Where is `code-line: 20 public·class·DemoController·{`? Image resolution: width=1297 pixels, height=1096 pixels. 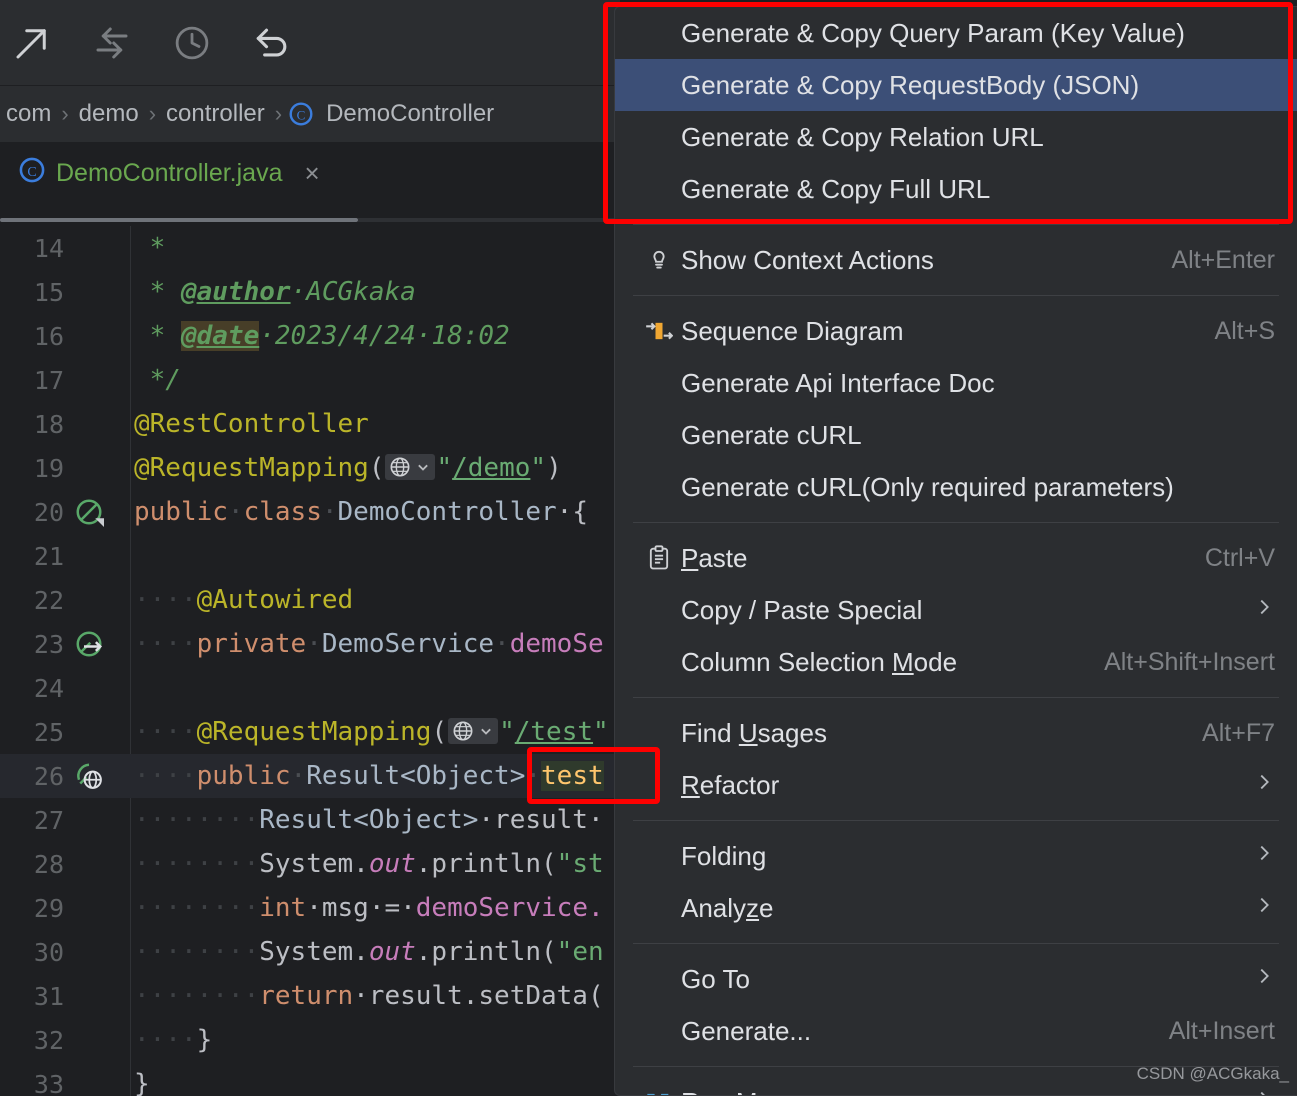 code-line: 20 public·class·DemoController·{ is located at coordinates (310, 512).